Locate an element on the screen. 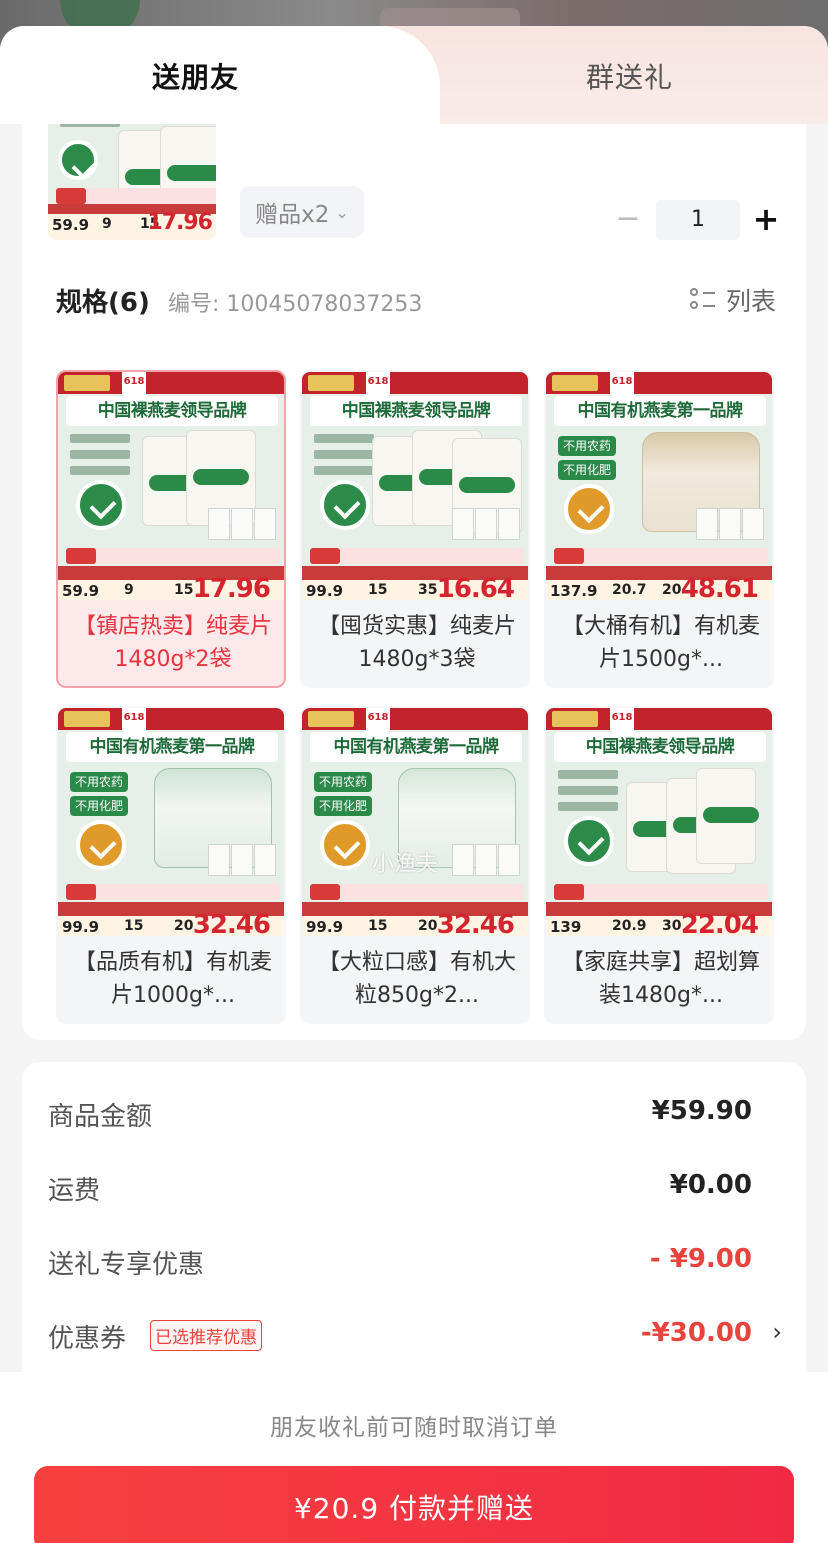 The image size is (828, 1543). chevron-down-icon: ⌄ is located at coordinates (342, 212).